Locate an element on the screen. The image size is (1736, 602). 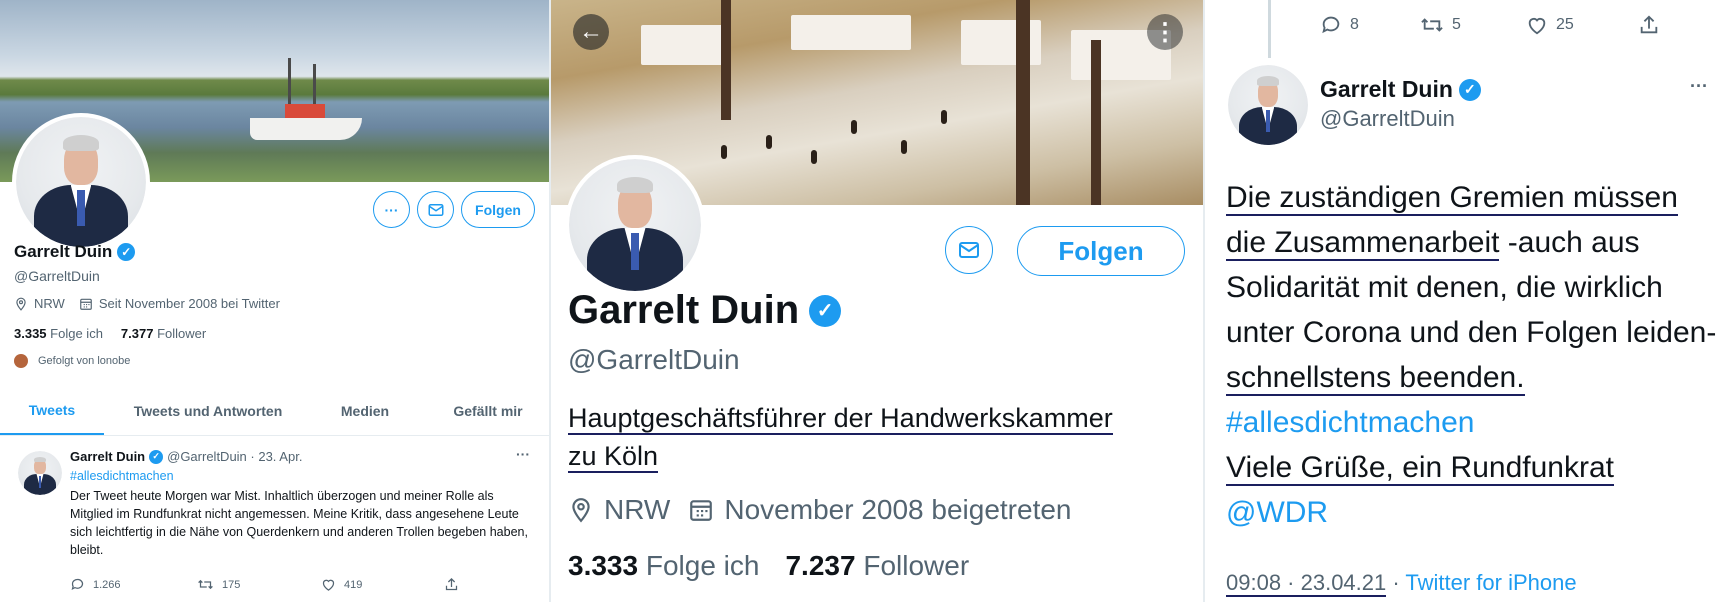
reply-count: 1.266 is located at coordinates (107, 584).